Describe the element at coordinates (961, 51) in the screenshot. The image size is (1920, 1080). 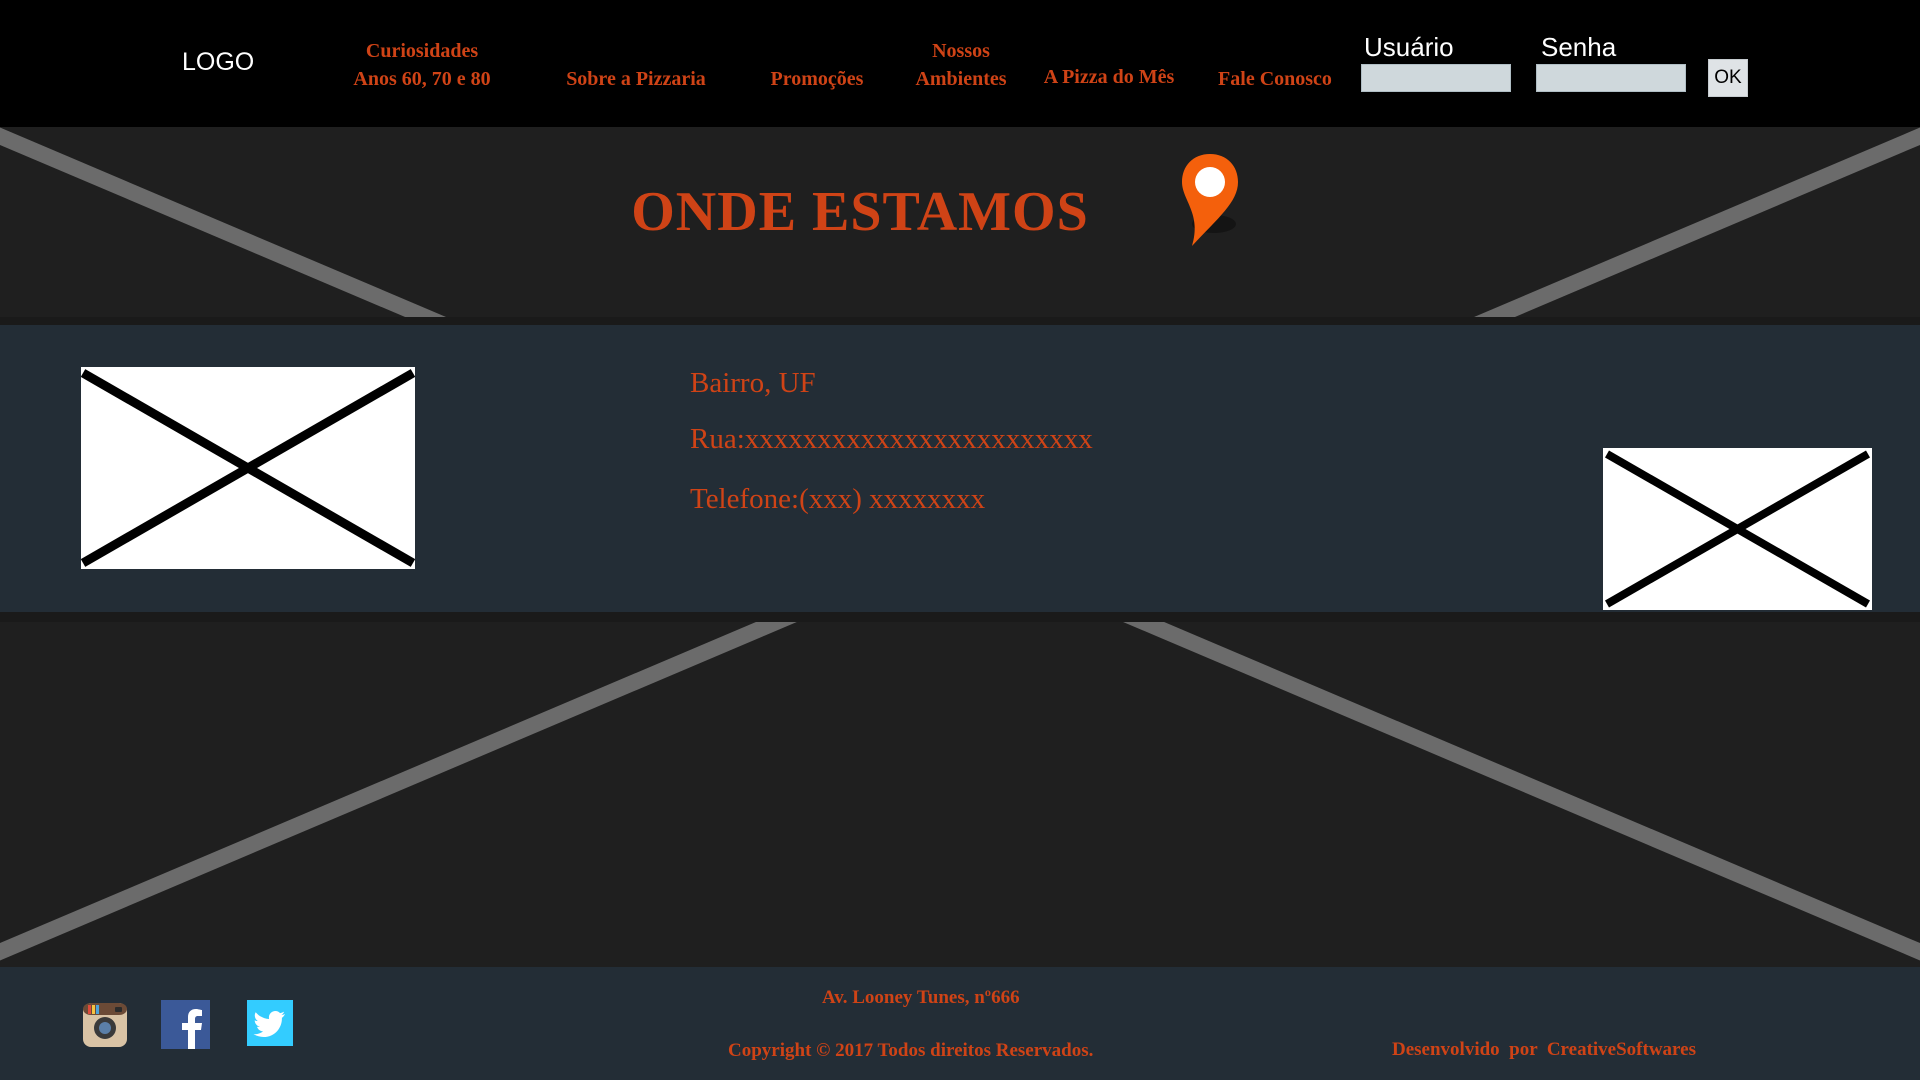
I see `nav-label-line1: Nossos` at that location.